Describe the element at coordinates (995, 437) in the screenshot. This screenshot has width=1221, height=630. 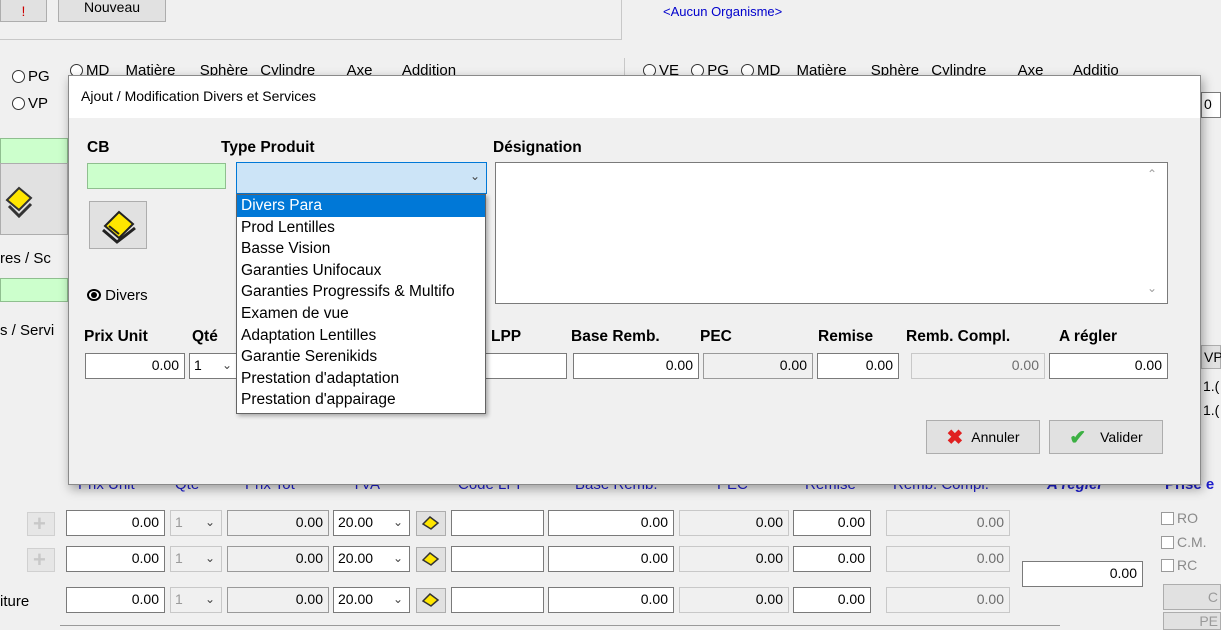
I see `annuler-label: Annuler` at that location.